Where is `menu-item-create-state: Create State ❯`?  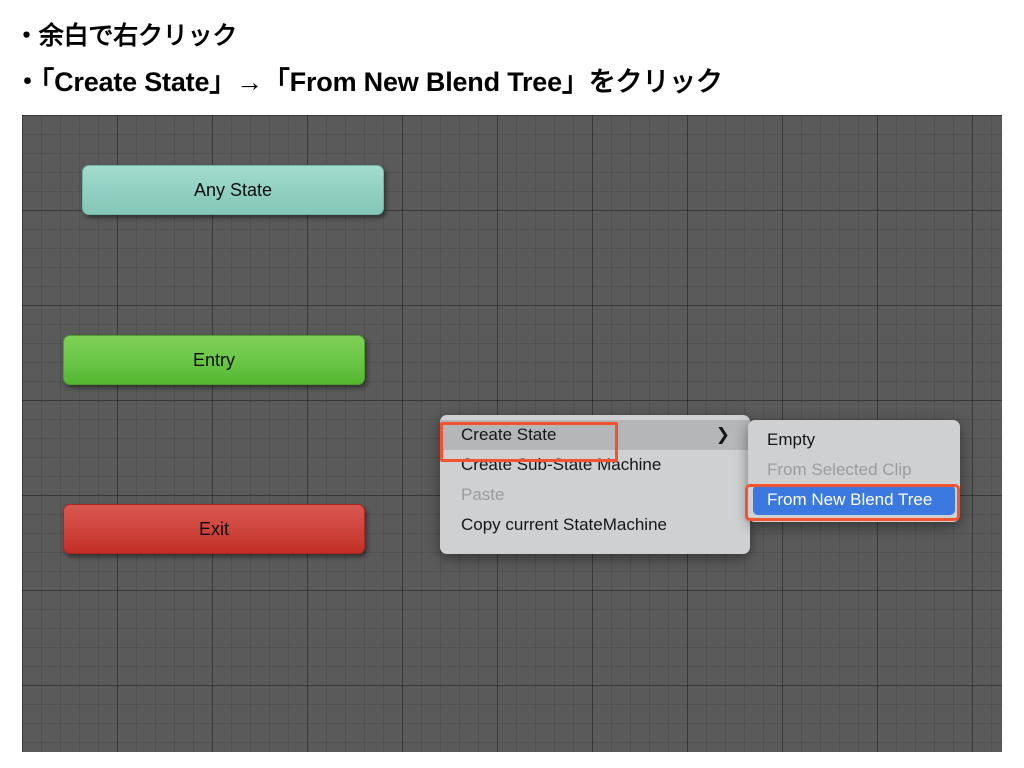 menu-item-create-state: Create State ❯ is located at coordinates (595, 435).